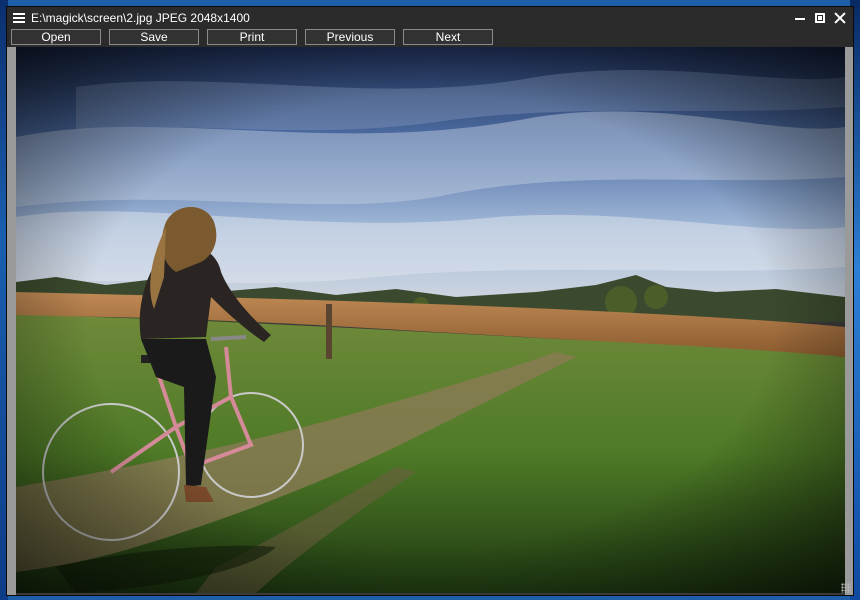  Describe the element at coordinates (849, 321) in the screenshot. I see `right-border-strip` at that location.